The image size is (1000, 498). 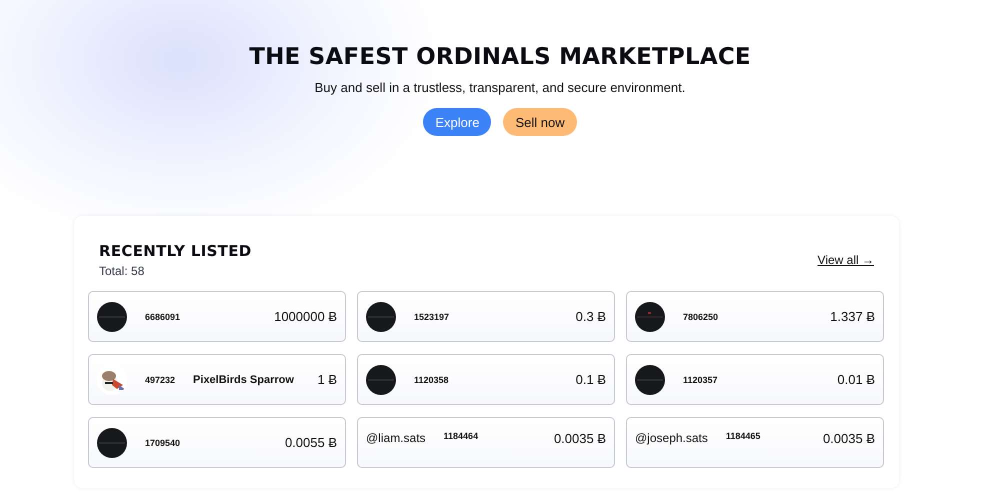 I want to click on inscription-number: 6686091, so click(x=162, y=317).